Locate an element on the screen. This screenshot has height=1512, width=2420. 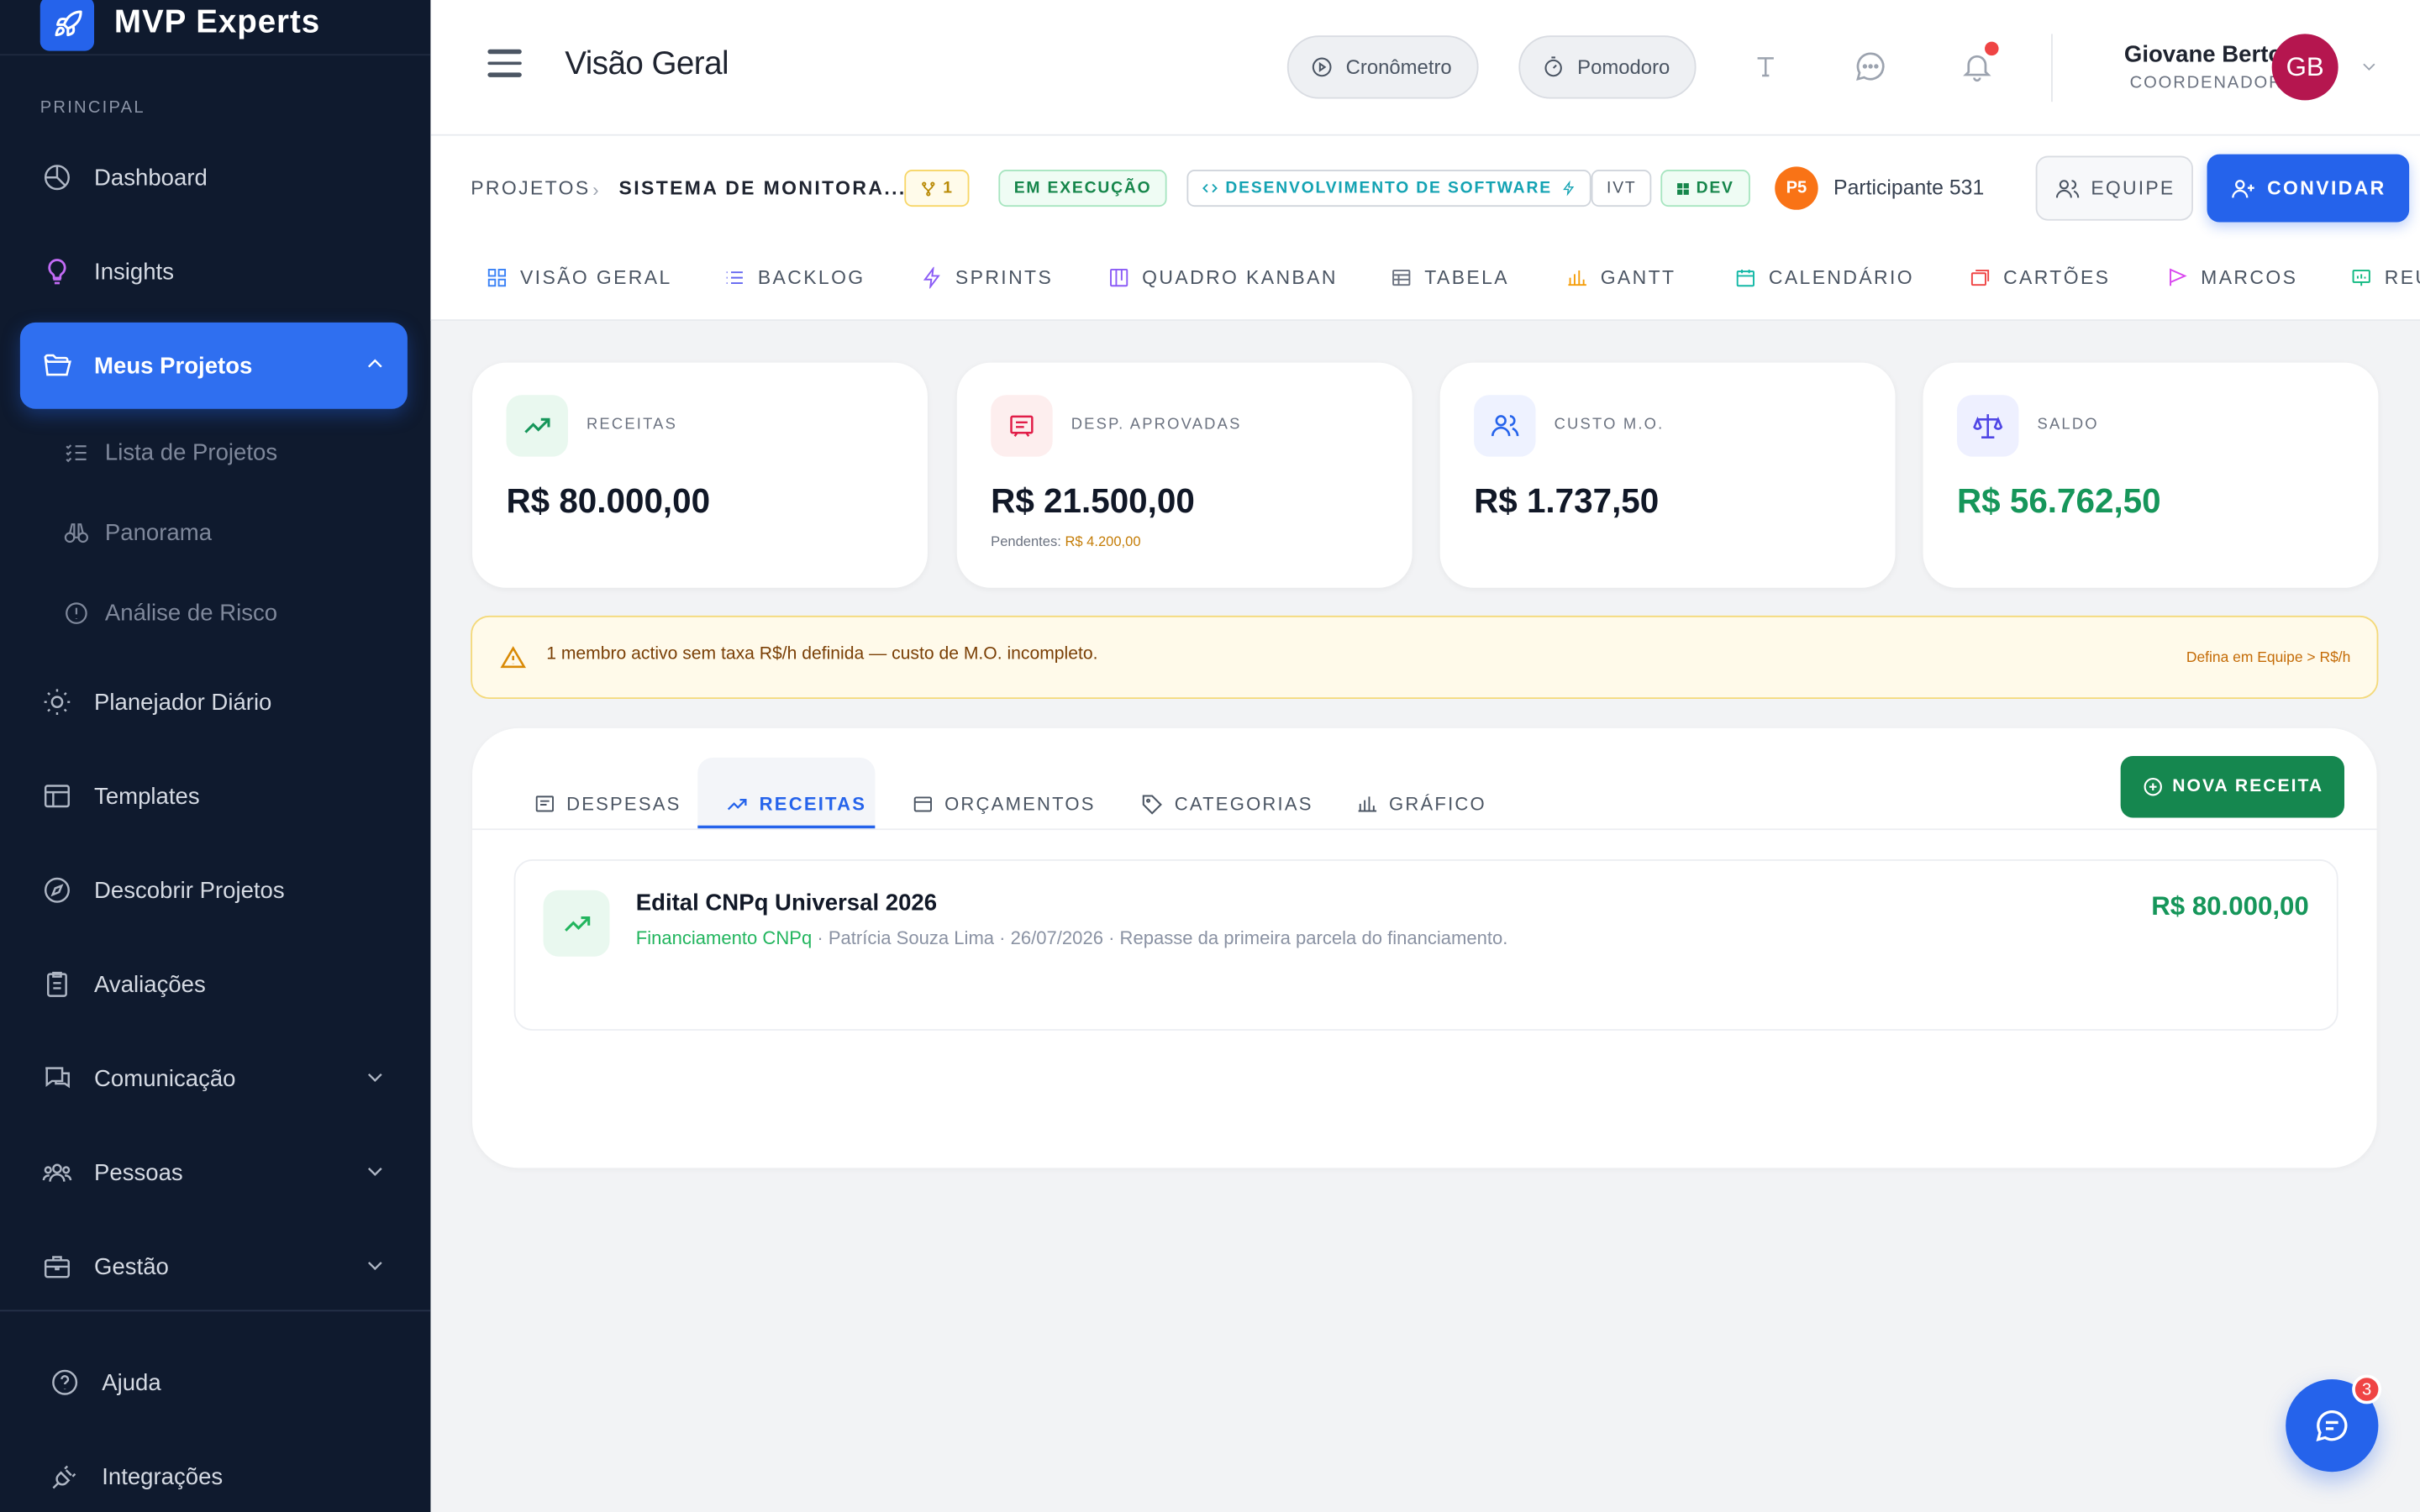
tab-categorias: CATEGORIAS is located at coordinates (1226, 804).